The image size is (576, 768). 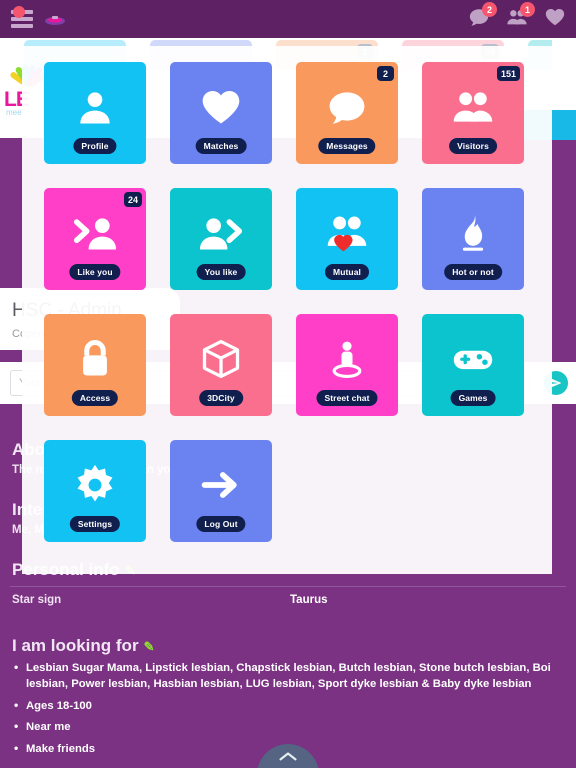 What do you see at coordinates (95, 272) in the screenshot?
I see `tile-label: Like you` at bounding box center [95, 272].